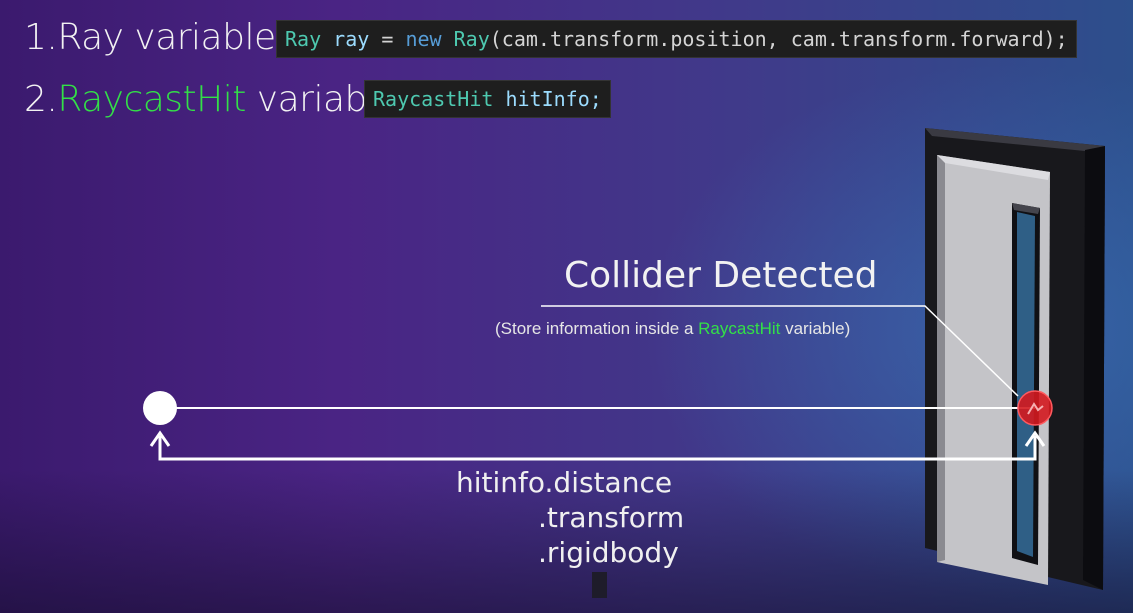 The width and height of the screenshot is (1133, 613). I want to click on property-rigidbody: .rigidbody, so click(608, 552).